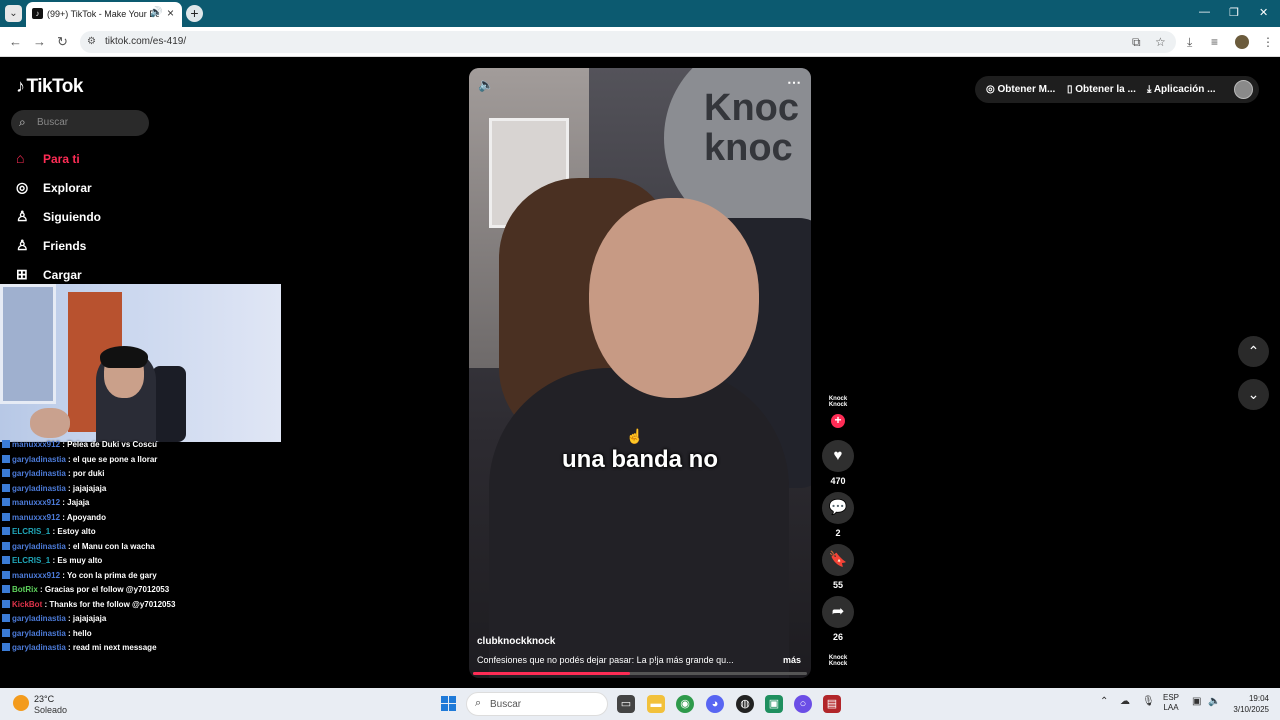 The width and height of the screenshot is (1280, 720). I want to click on discord-icon: ◕, so click(715, 704).